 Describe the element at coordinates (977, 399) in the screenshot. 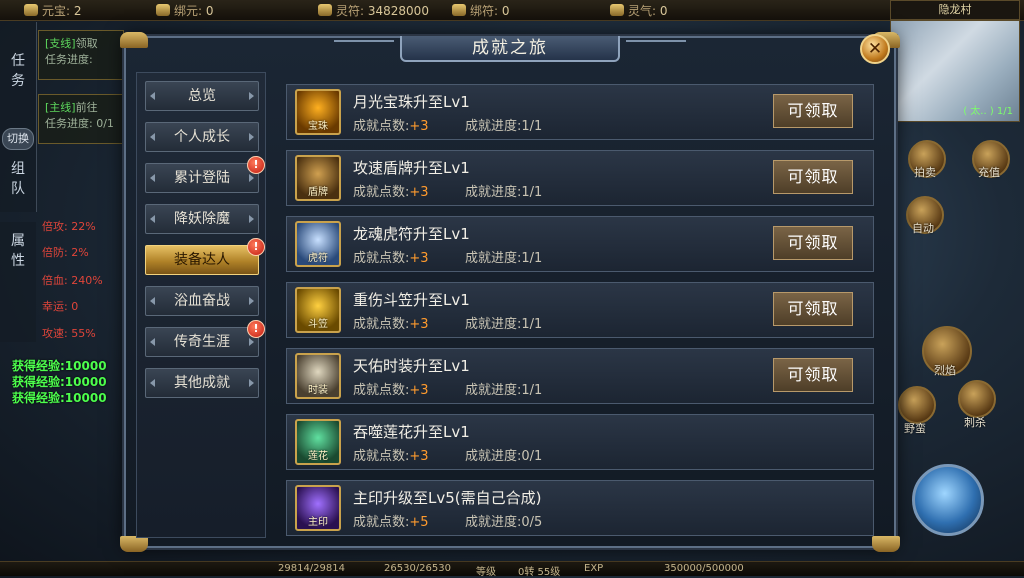

I see `assassinate-skill-button` at that location.